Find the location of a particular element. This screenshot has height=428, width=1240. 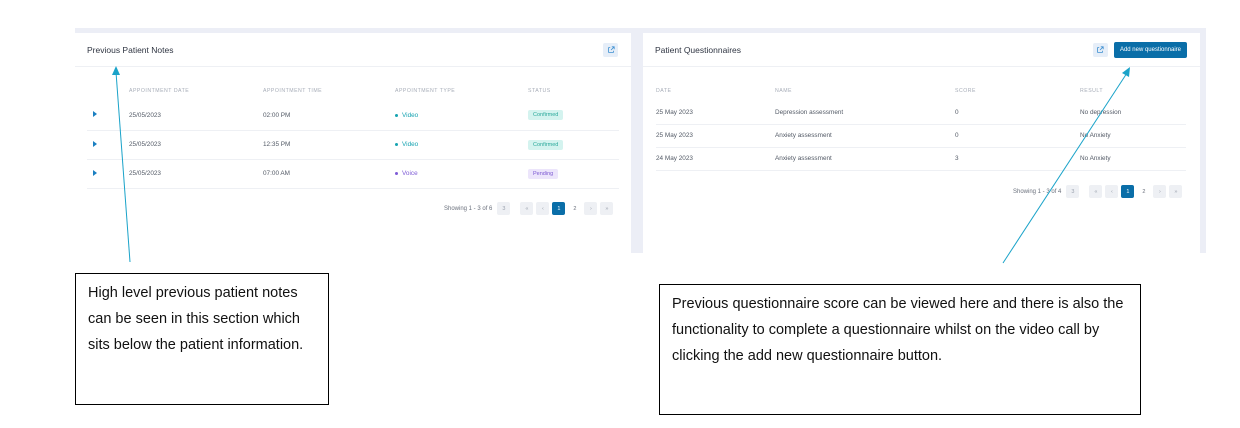

left-arrowhead-icon is located at coordinates (116, 70).